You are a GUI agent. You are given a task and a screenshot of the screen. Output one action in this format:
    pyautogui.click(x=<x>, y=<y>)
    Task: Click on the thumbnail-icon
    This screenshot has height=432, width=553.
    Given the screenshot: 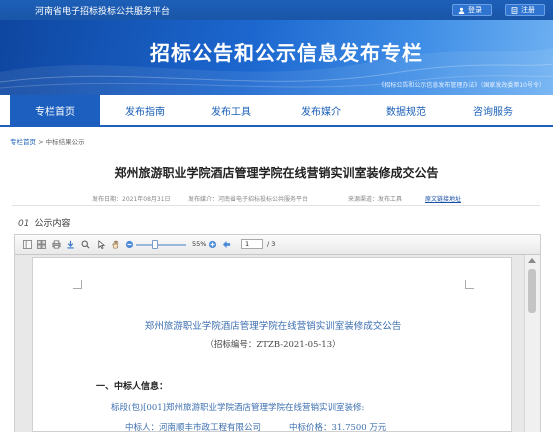 What is the action you would take?
    pyautogui.click(x=41, y=244)
    